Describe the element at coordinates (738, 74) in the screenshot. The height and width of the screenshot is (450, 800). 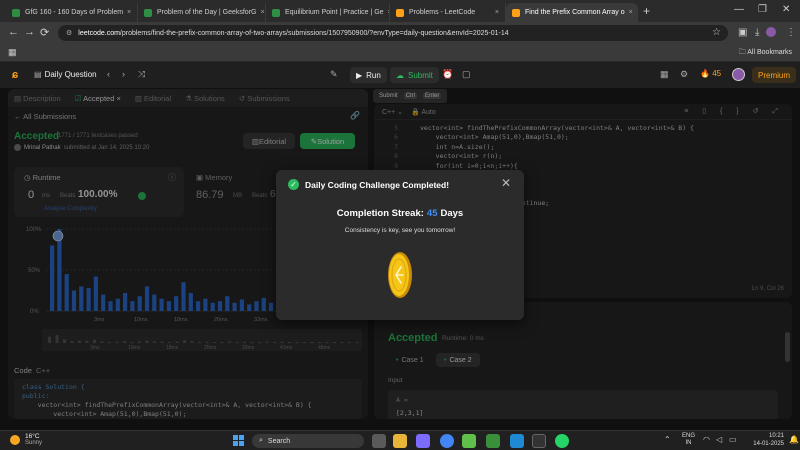
I see `avatar` at that location.